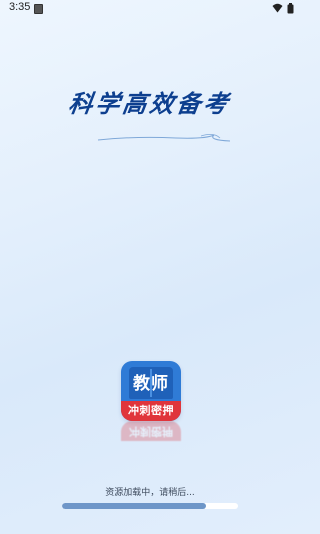  I want to click on app-logo-icon: 教师 冲刺密押, so click(151, 391).